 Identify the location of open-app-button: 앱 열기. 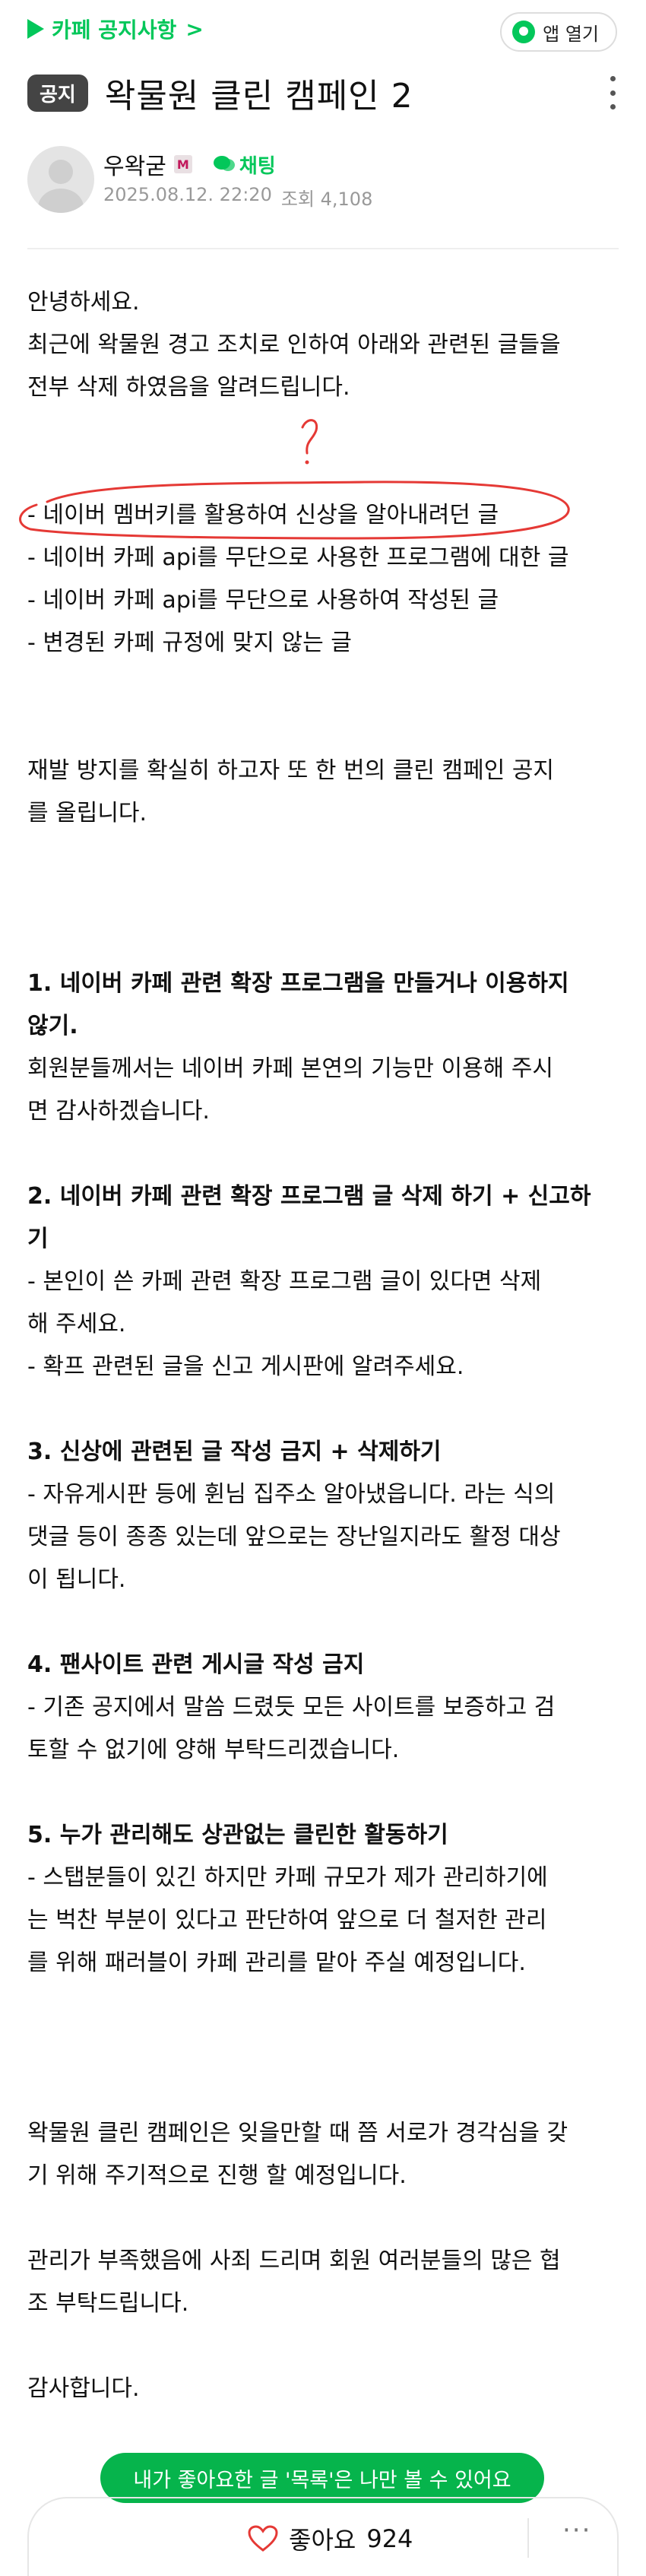
(559, 32).